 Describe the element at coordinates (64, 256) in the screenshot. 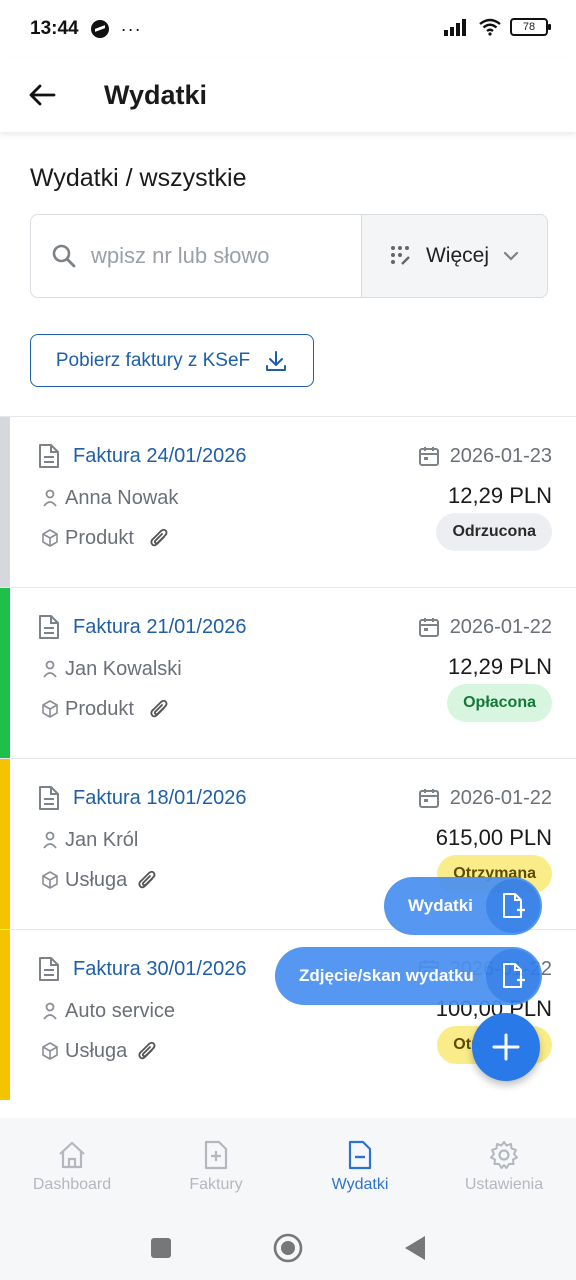

I see `search-icon` at that location.